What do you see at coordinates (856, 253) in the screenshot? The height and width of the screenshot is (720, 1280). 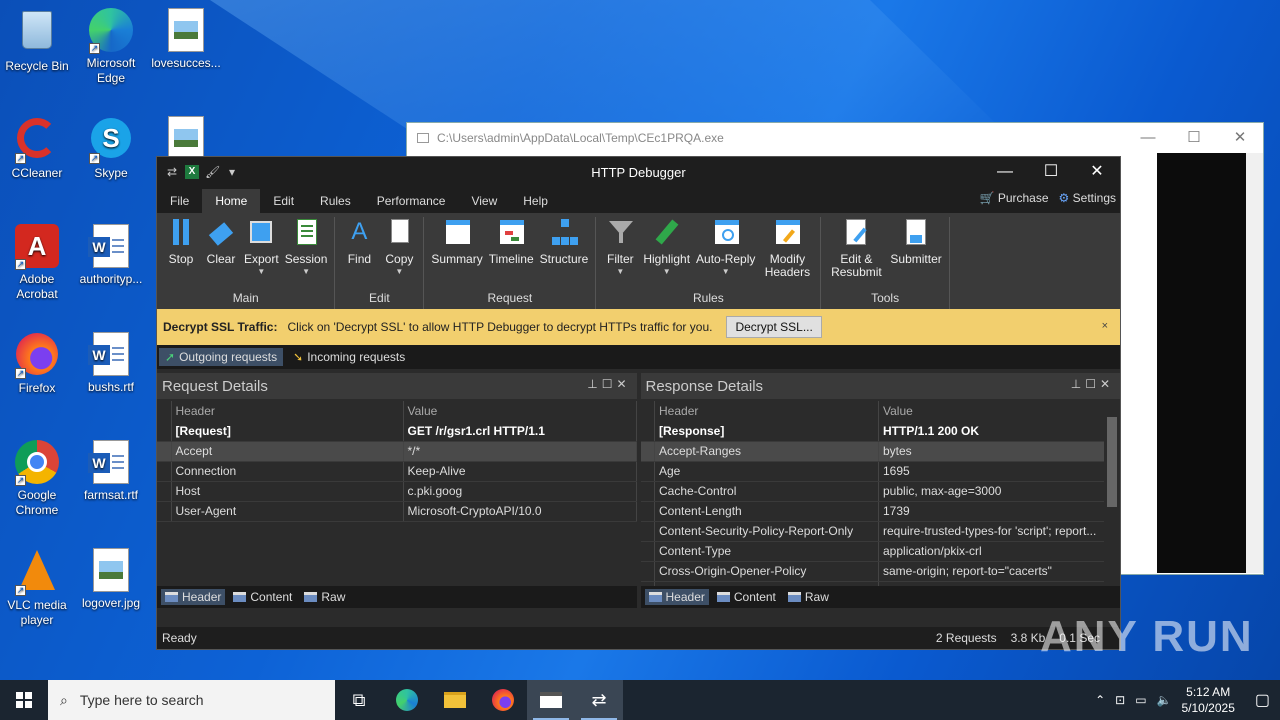 I see `edit-resubmit-button: Edit & Resubmit` at bounding box center [856, 253].